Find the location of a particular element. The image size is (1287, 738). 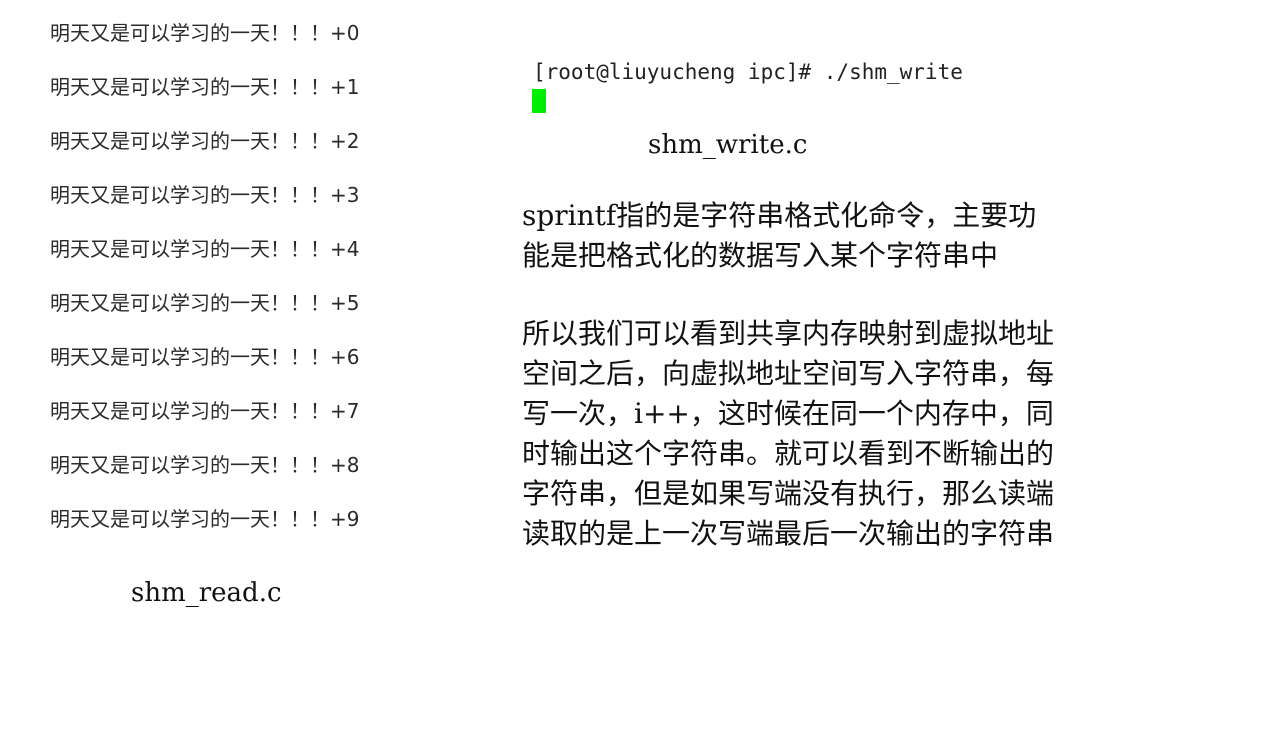

output-line: 明天又是可以学习的一天！！！+3 is located at coordinates (265, 207).